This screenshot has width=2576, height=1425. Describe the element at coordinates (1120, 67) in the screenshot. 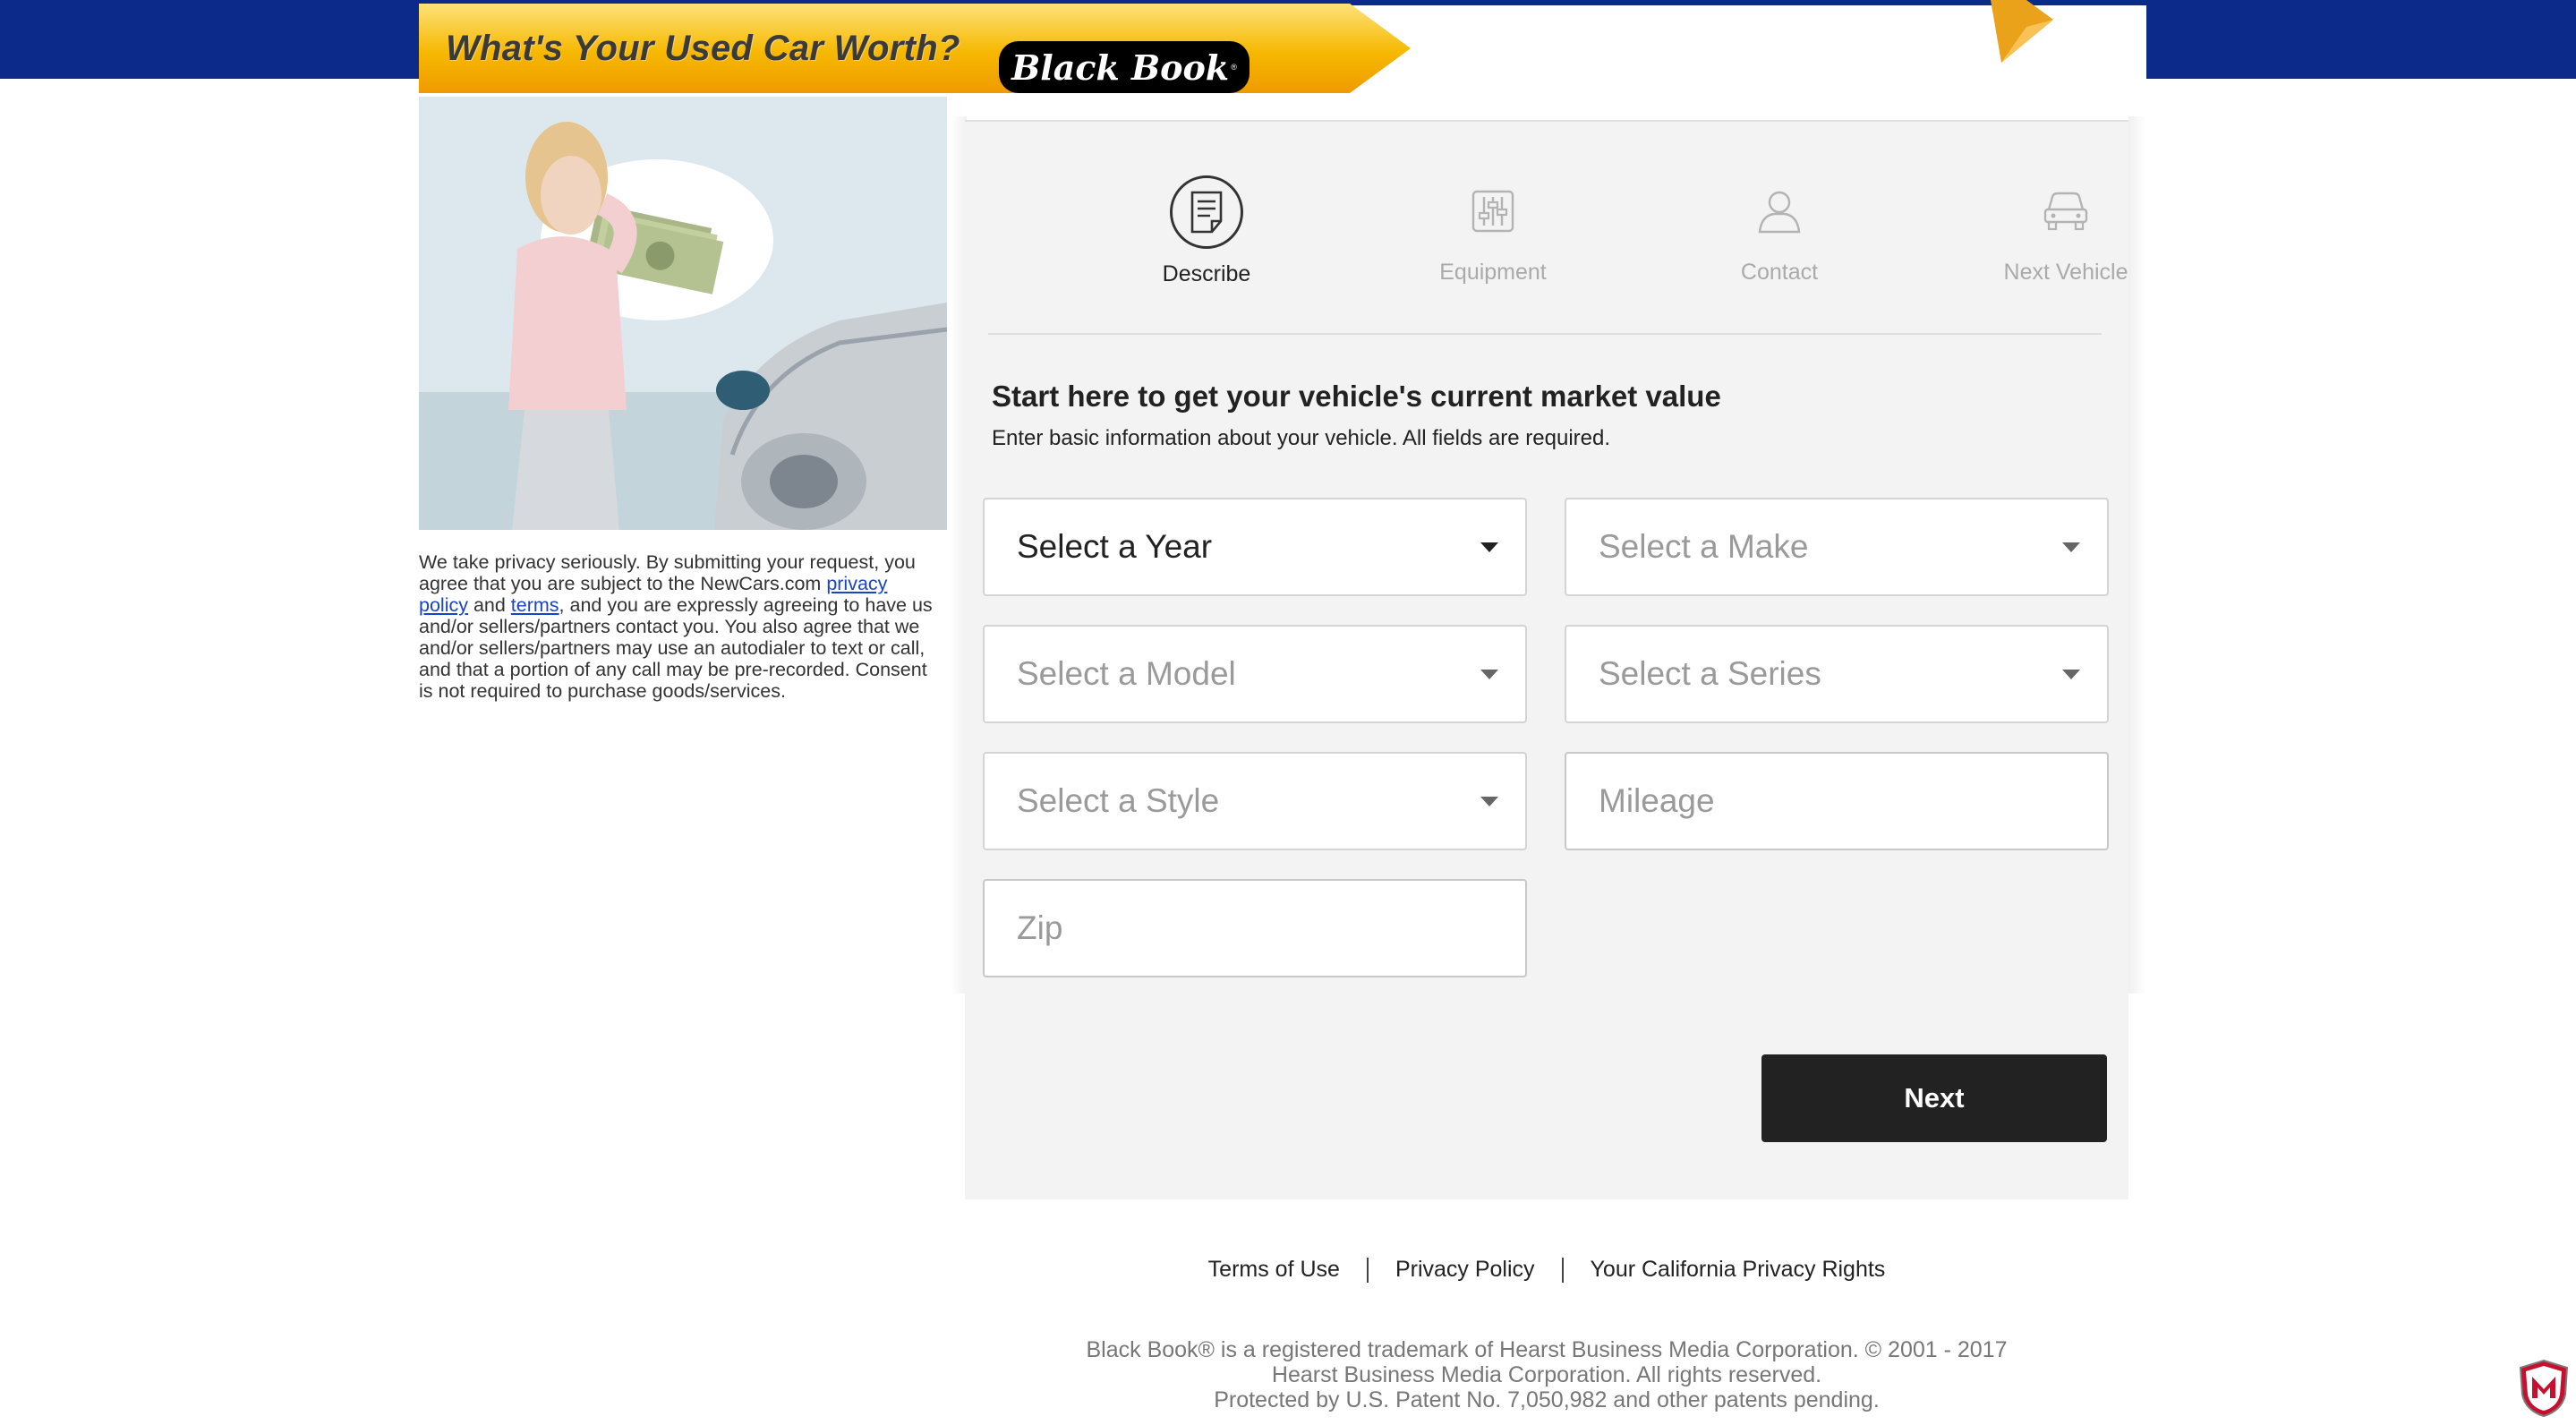

I see `logo-text: Black Book` at that location.